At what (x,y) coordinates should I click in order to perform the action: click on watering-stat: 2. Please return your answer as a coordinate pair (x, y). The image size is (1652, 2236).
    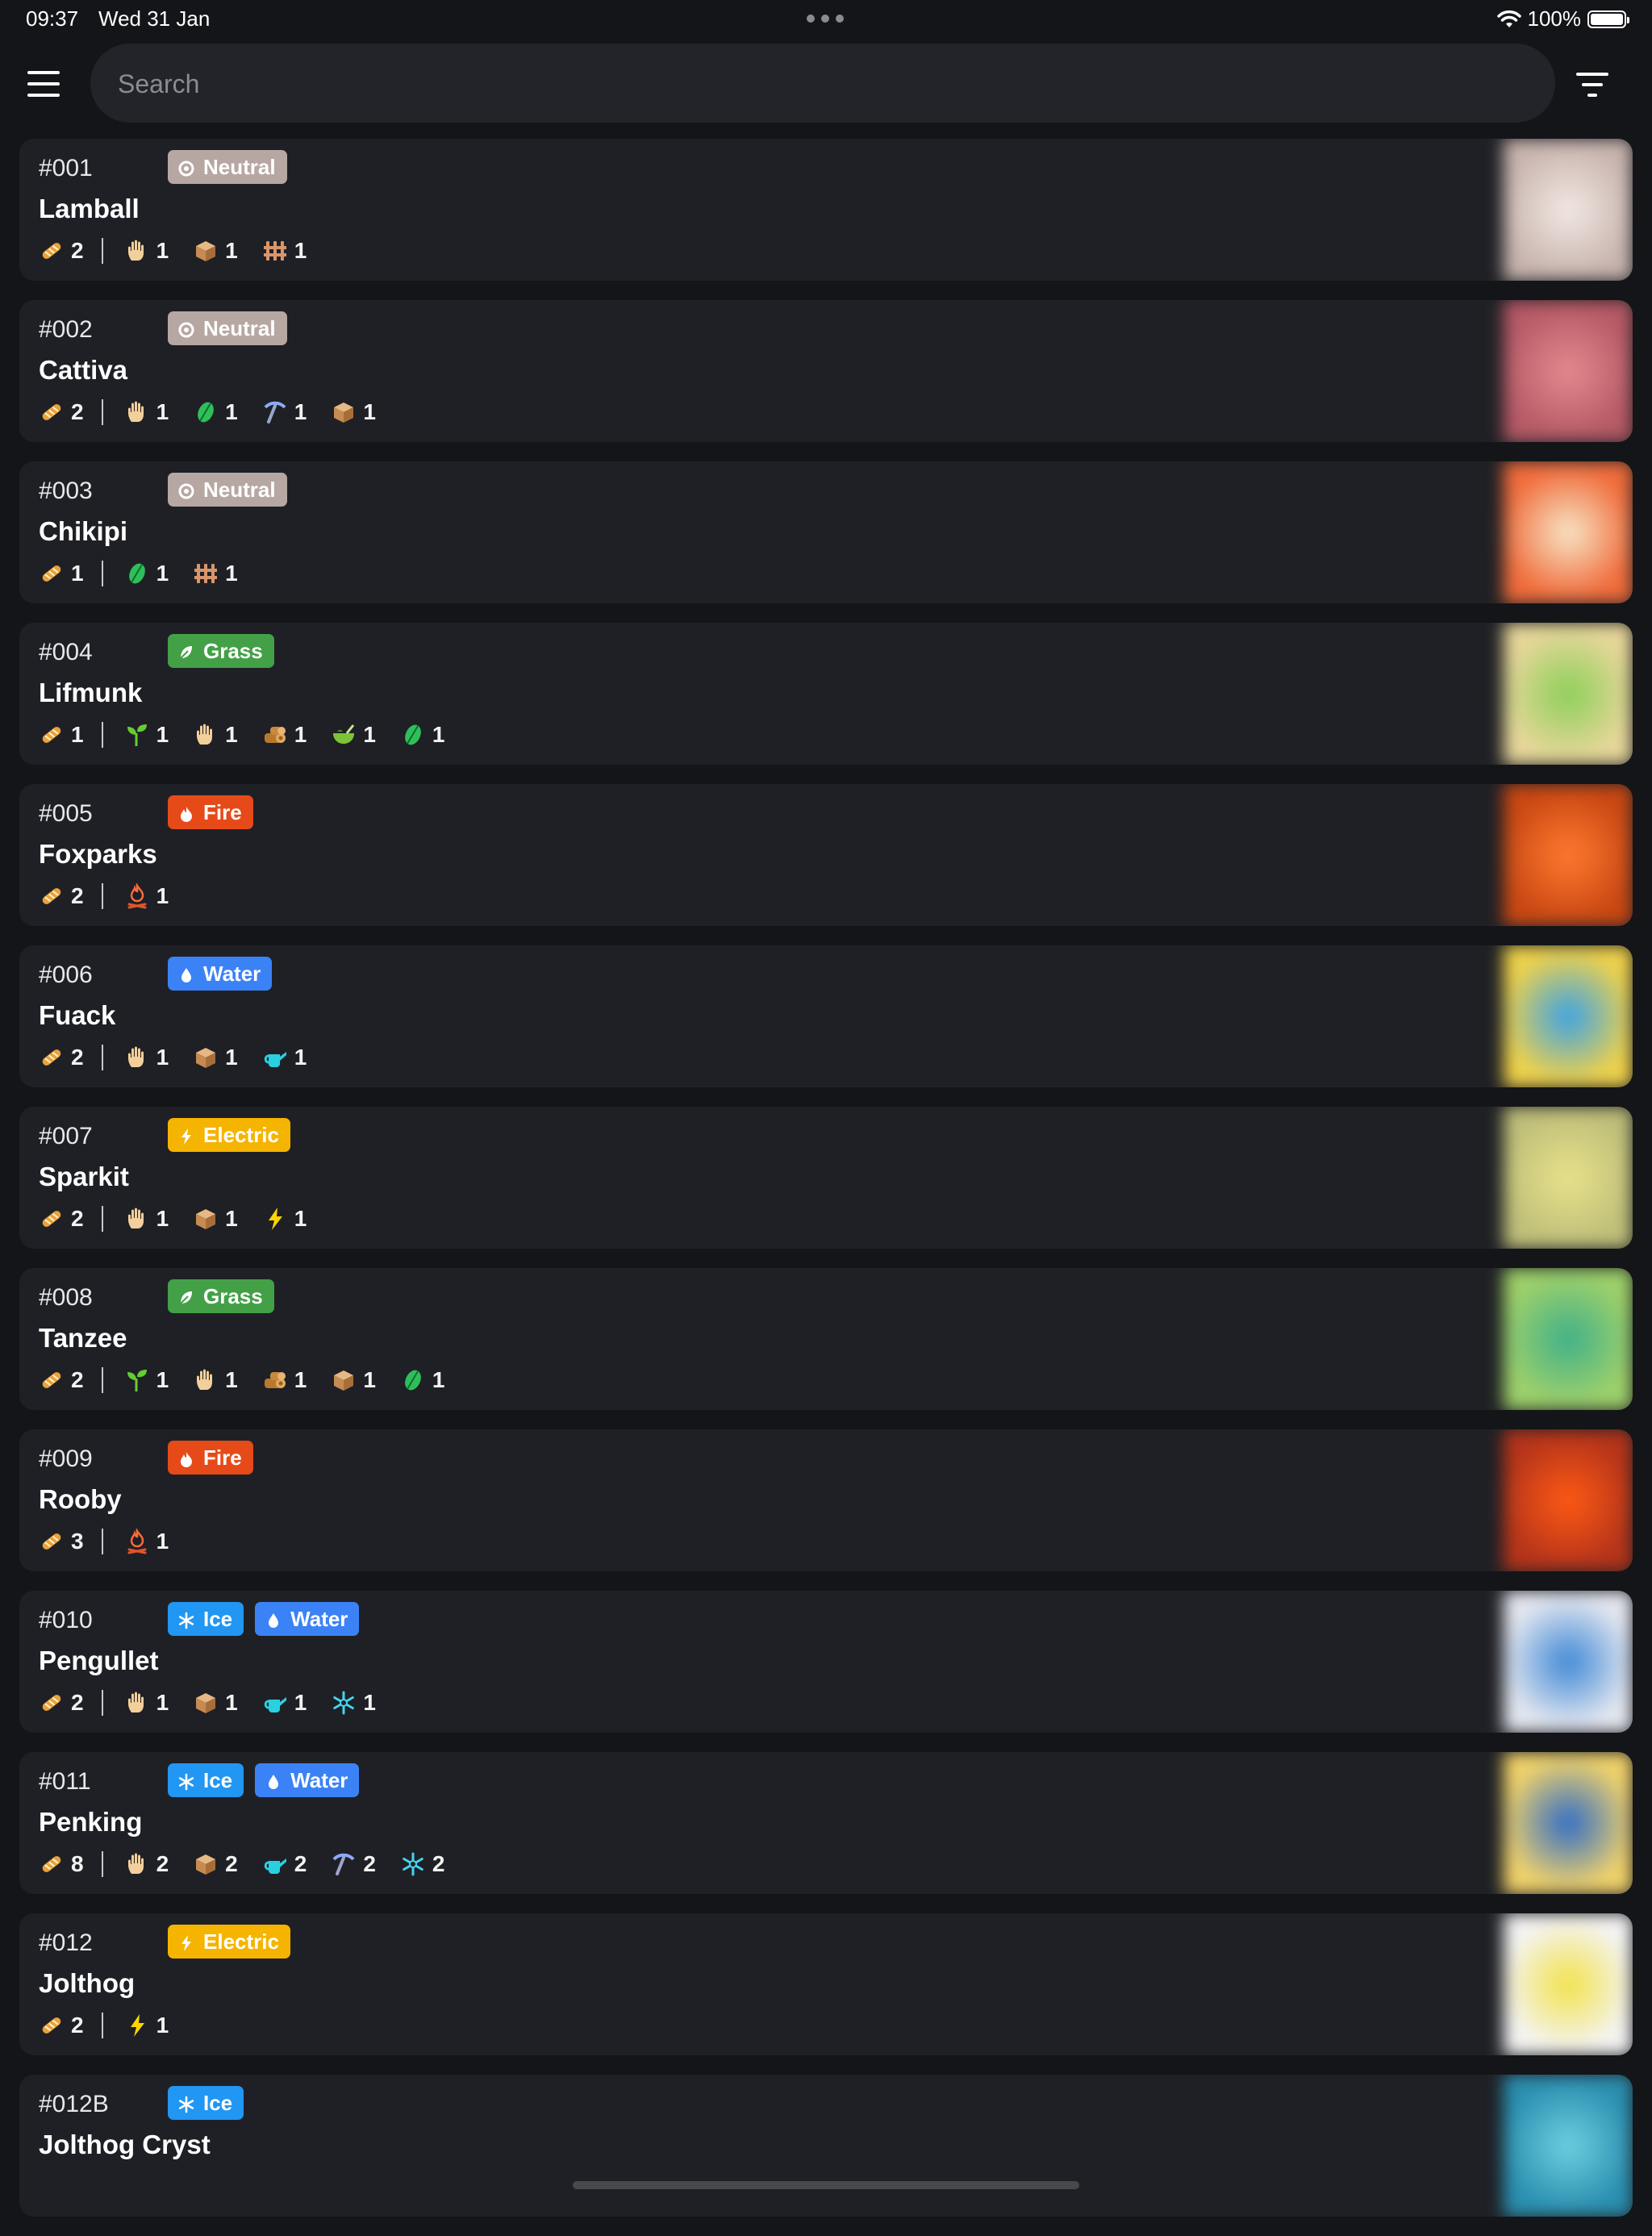
    Looking at the image, I should click on (285, 1864).